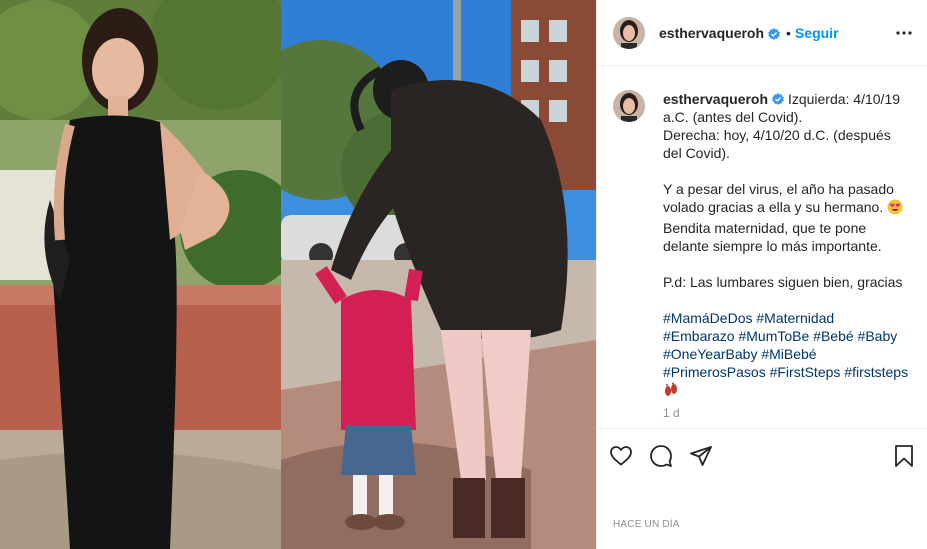 The height and width of the screenshot is (549, 927). What do you see at coordinates (629, 32) in the screenshot?
I see `author-avatar` at bounding box center [629, 32].